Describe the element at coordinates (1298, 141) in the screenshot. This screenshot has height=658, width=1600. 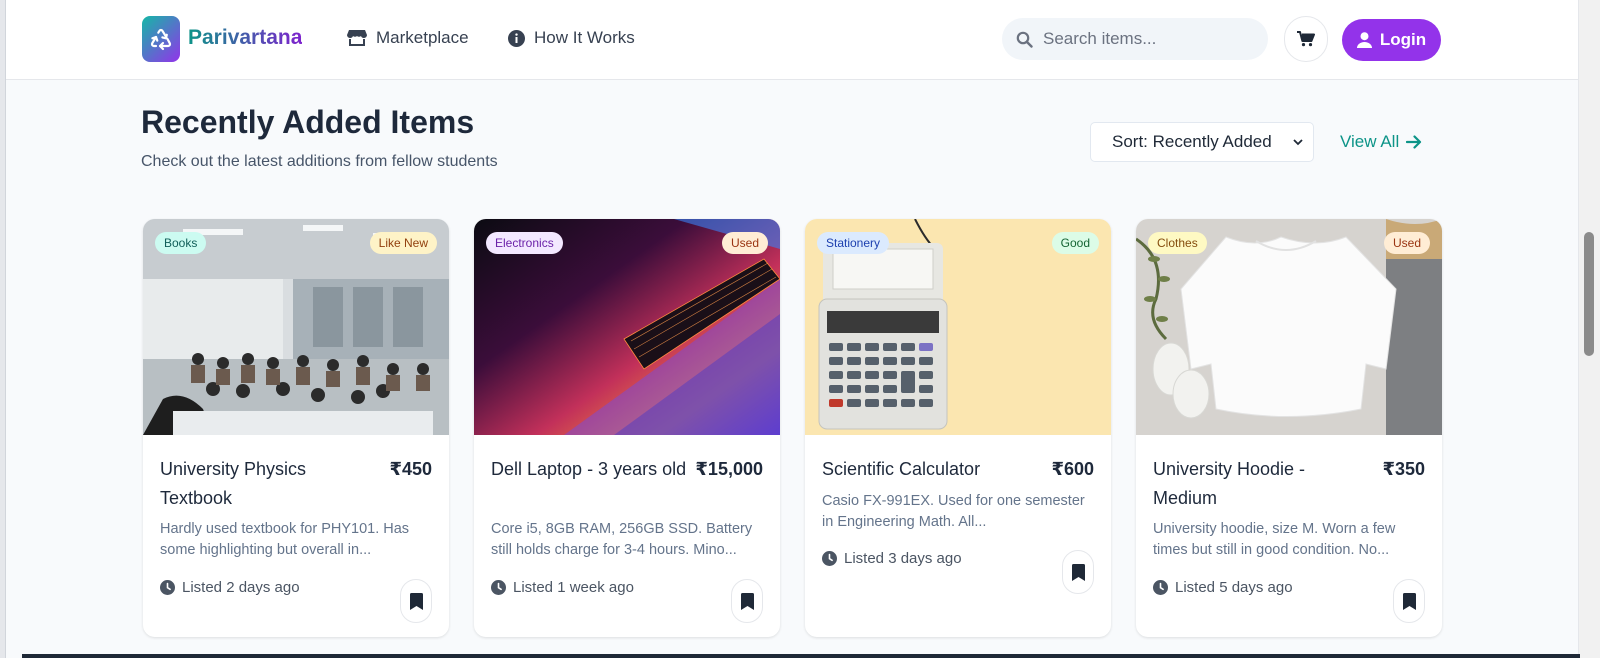
I see `chevron-down-icon` at that location.